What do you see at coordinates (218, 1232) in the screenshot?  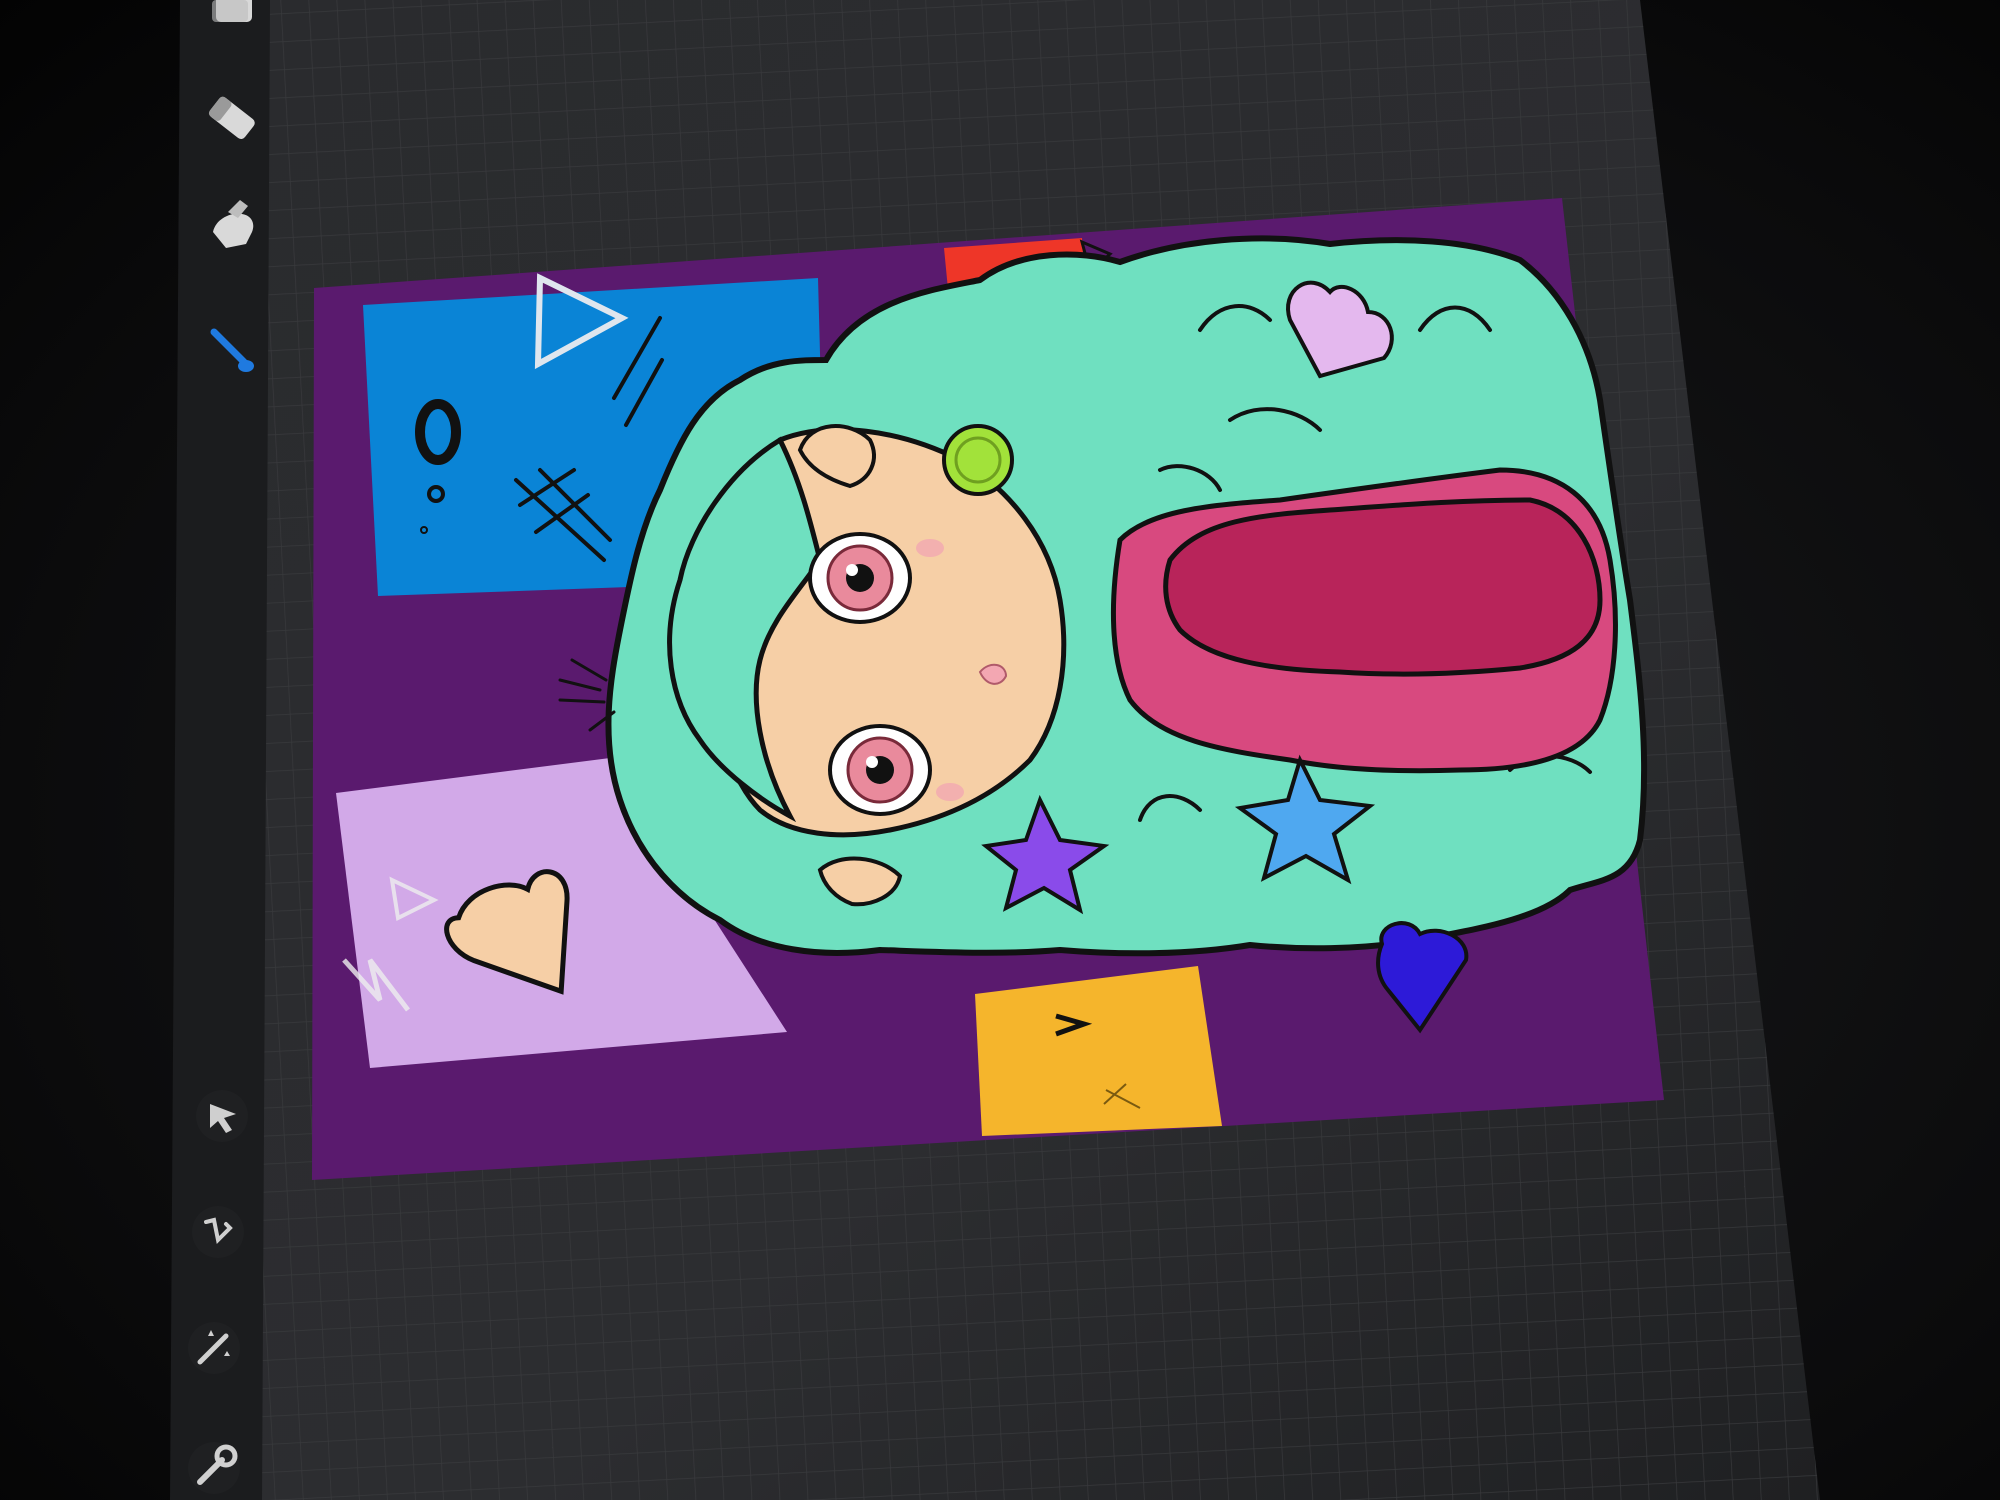 I see `transform-icon` at bounding box center [218, 1232].